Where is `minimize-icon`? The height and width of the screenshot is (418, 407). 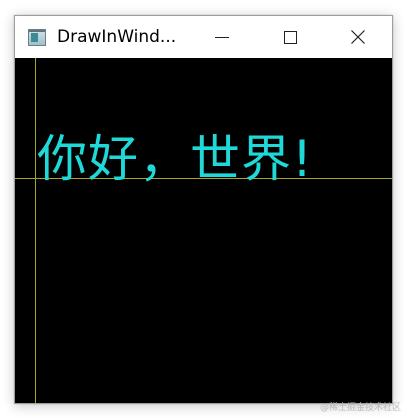 minimize-icon is located at coordinates (222, 37).